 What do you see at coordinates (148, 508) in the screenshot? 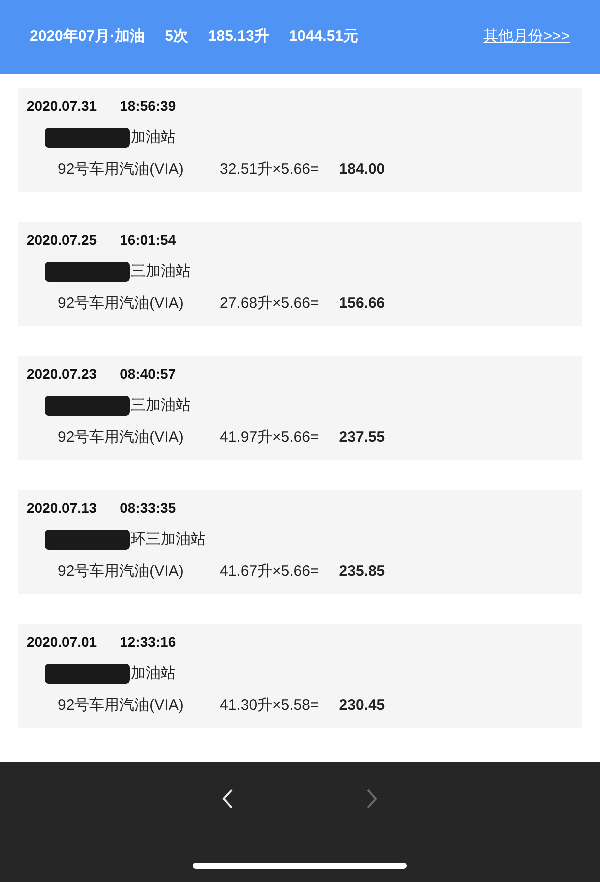
I see `record-time: 08:33:35` at bounding box center [148, 508].